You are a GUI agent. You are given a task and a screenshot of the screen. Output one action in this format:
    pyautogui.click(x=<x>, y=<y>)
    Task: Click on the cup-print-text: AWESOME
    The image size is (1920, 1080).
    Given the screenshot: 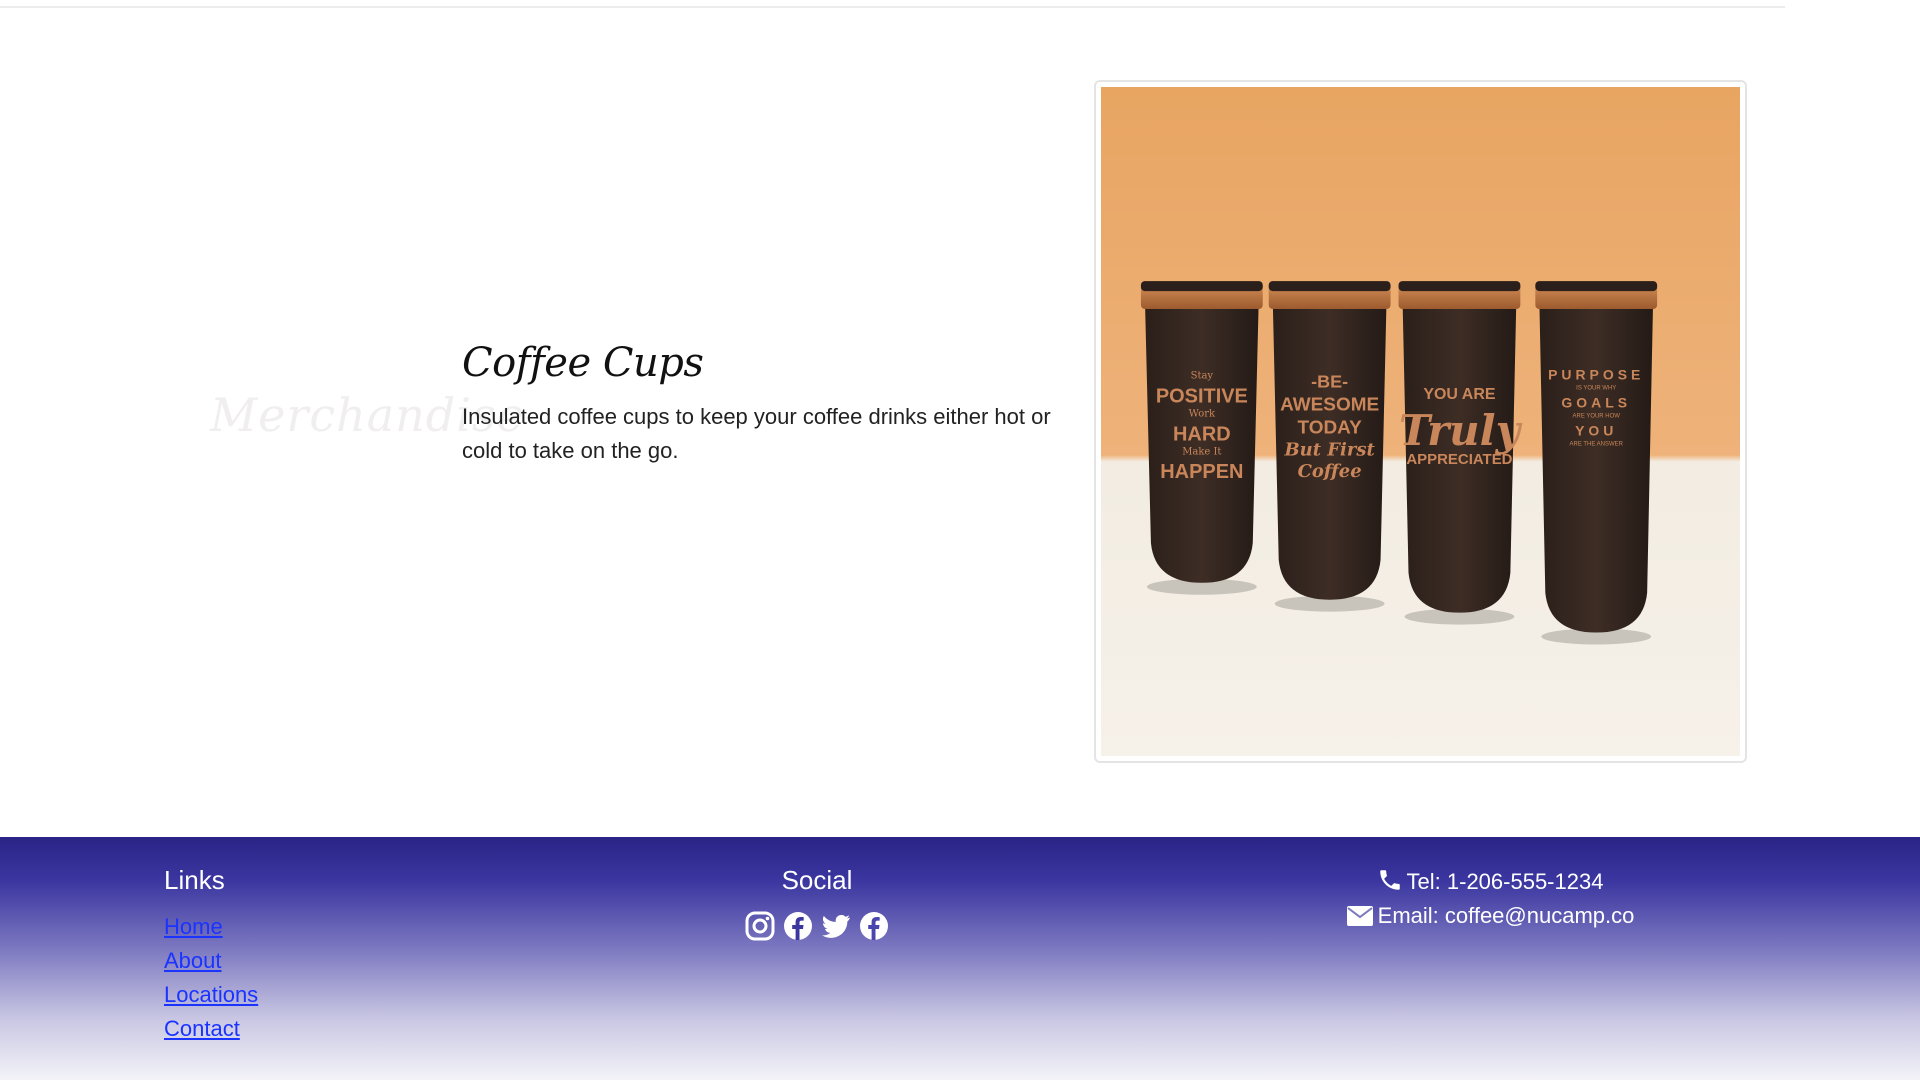 What is the action you would take?
    pyautogui.click(x=1329, y=405)
    